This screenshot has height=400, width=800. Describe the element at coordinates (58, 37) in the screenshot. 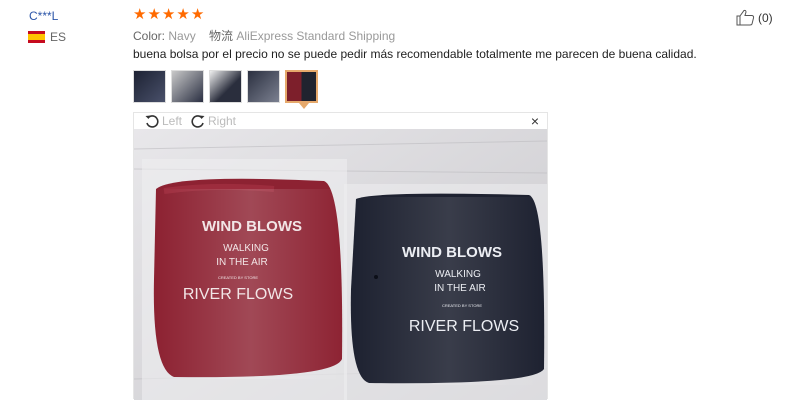

I see `country-code: ES` at that location.